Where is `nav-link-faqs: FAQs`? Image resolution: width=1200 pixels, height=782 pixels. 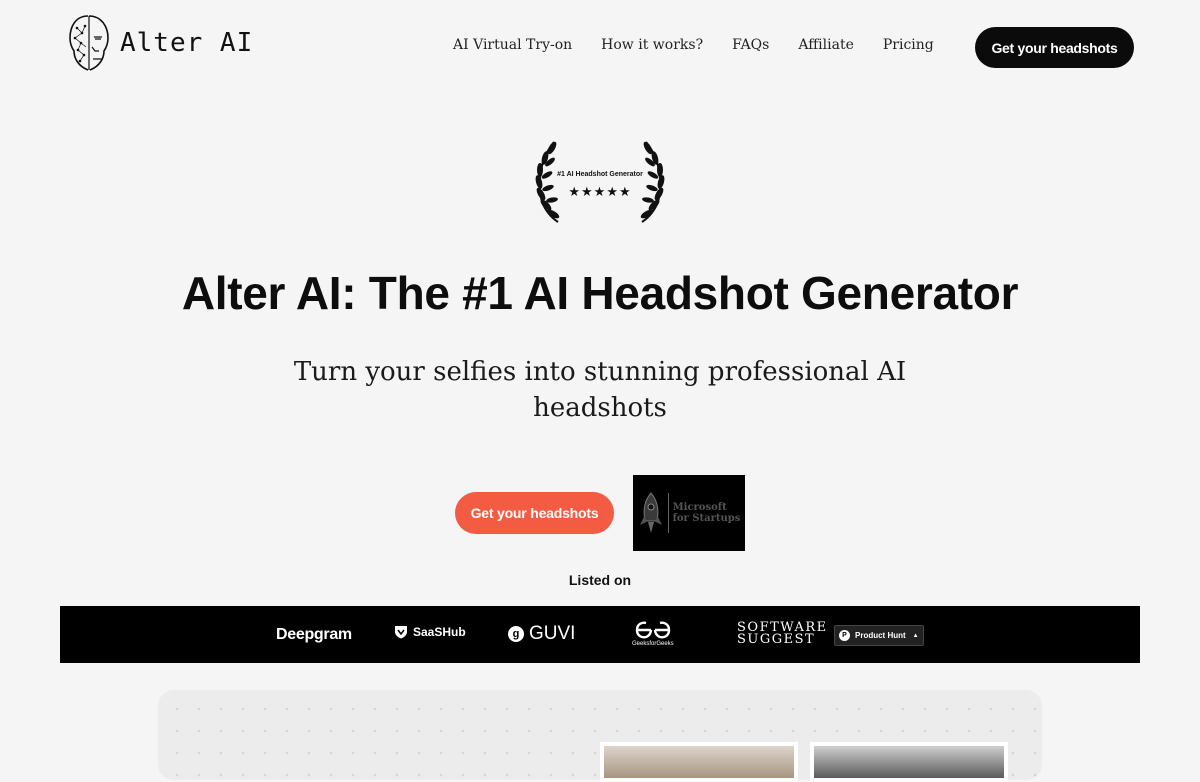 nav-link-faqs: FAQs is located at coordinates (750, 45).